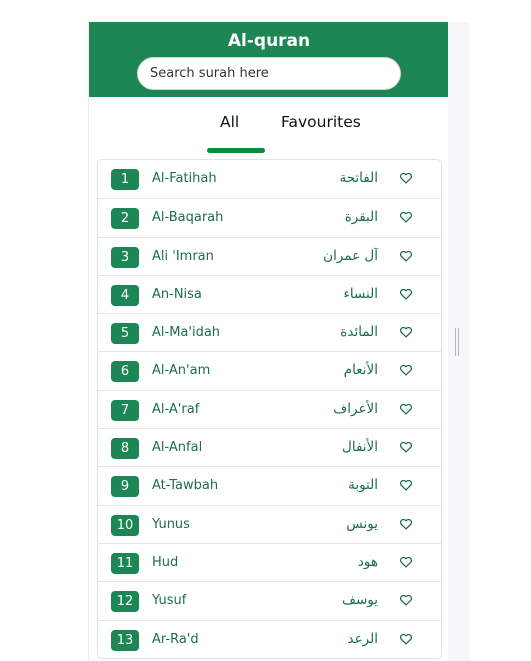 Image resolution: width=531 pixels, height=661 pixels. I want to click on surah-row: 9 At-Tawbah التوبة, so click(269, 485).